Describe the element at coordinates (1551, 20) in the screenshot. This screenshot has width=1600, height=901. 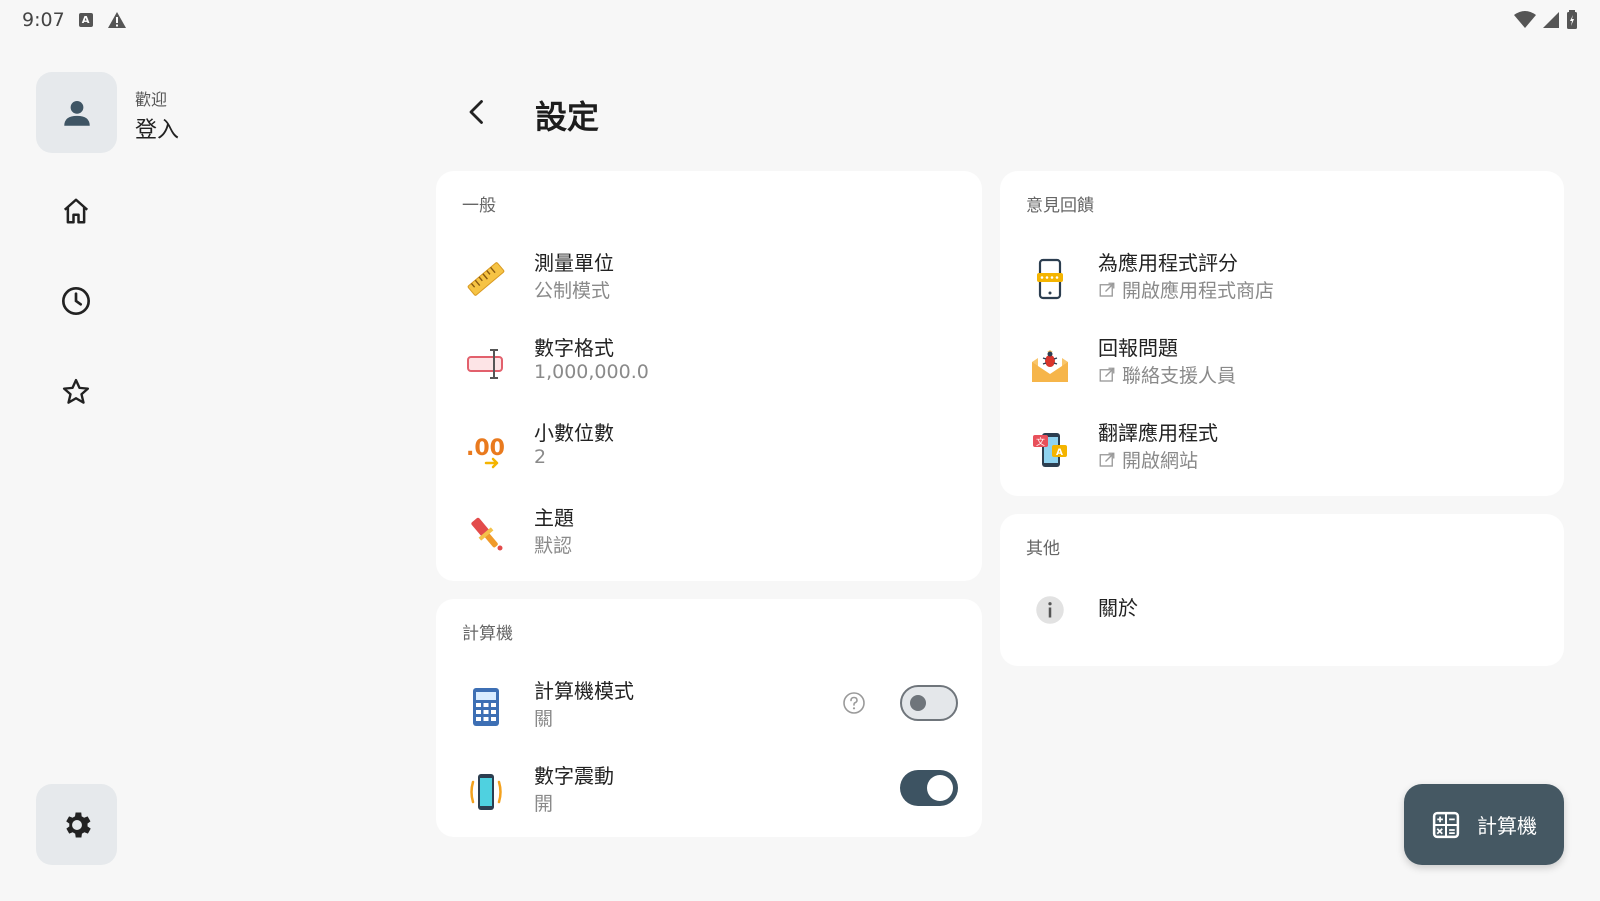
I see `cell-signal-icon` at that location.